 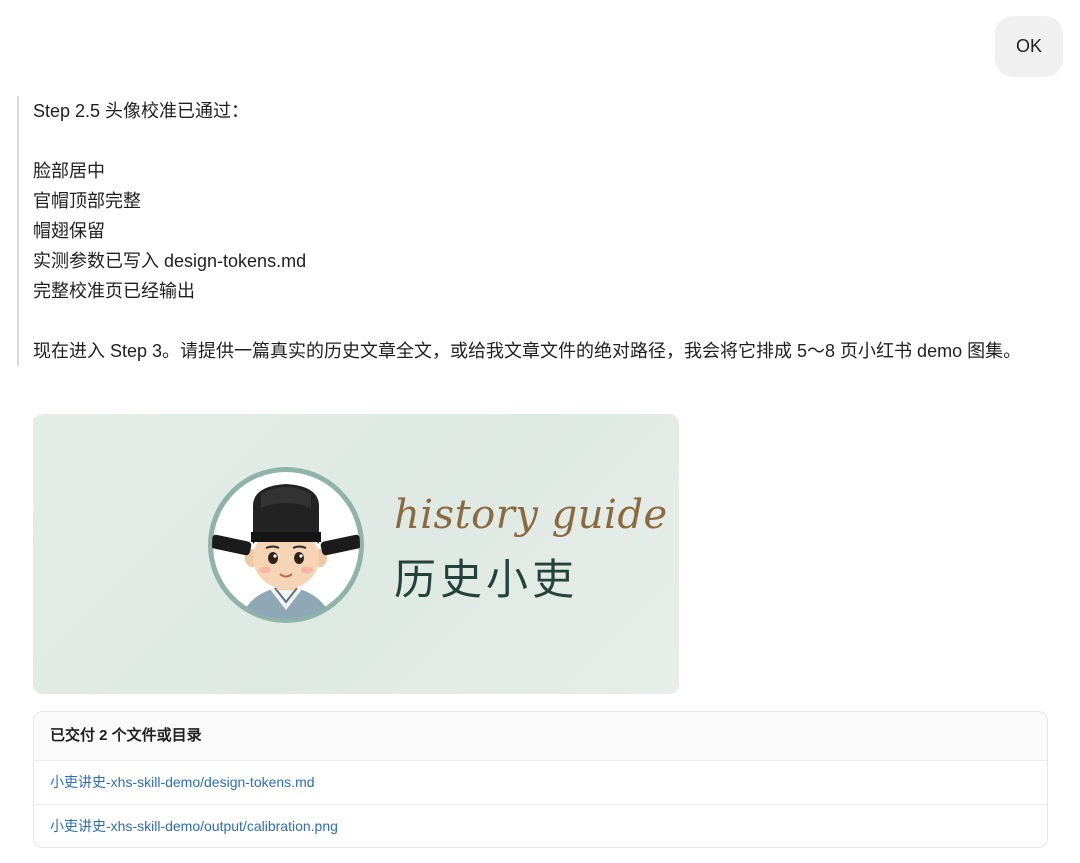 I want to click on delivered-files-header: 已交付 2 个文件或目录, so click(x=540, y=736).